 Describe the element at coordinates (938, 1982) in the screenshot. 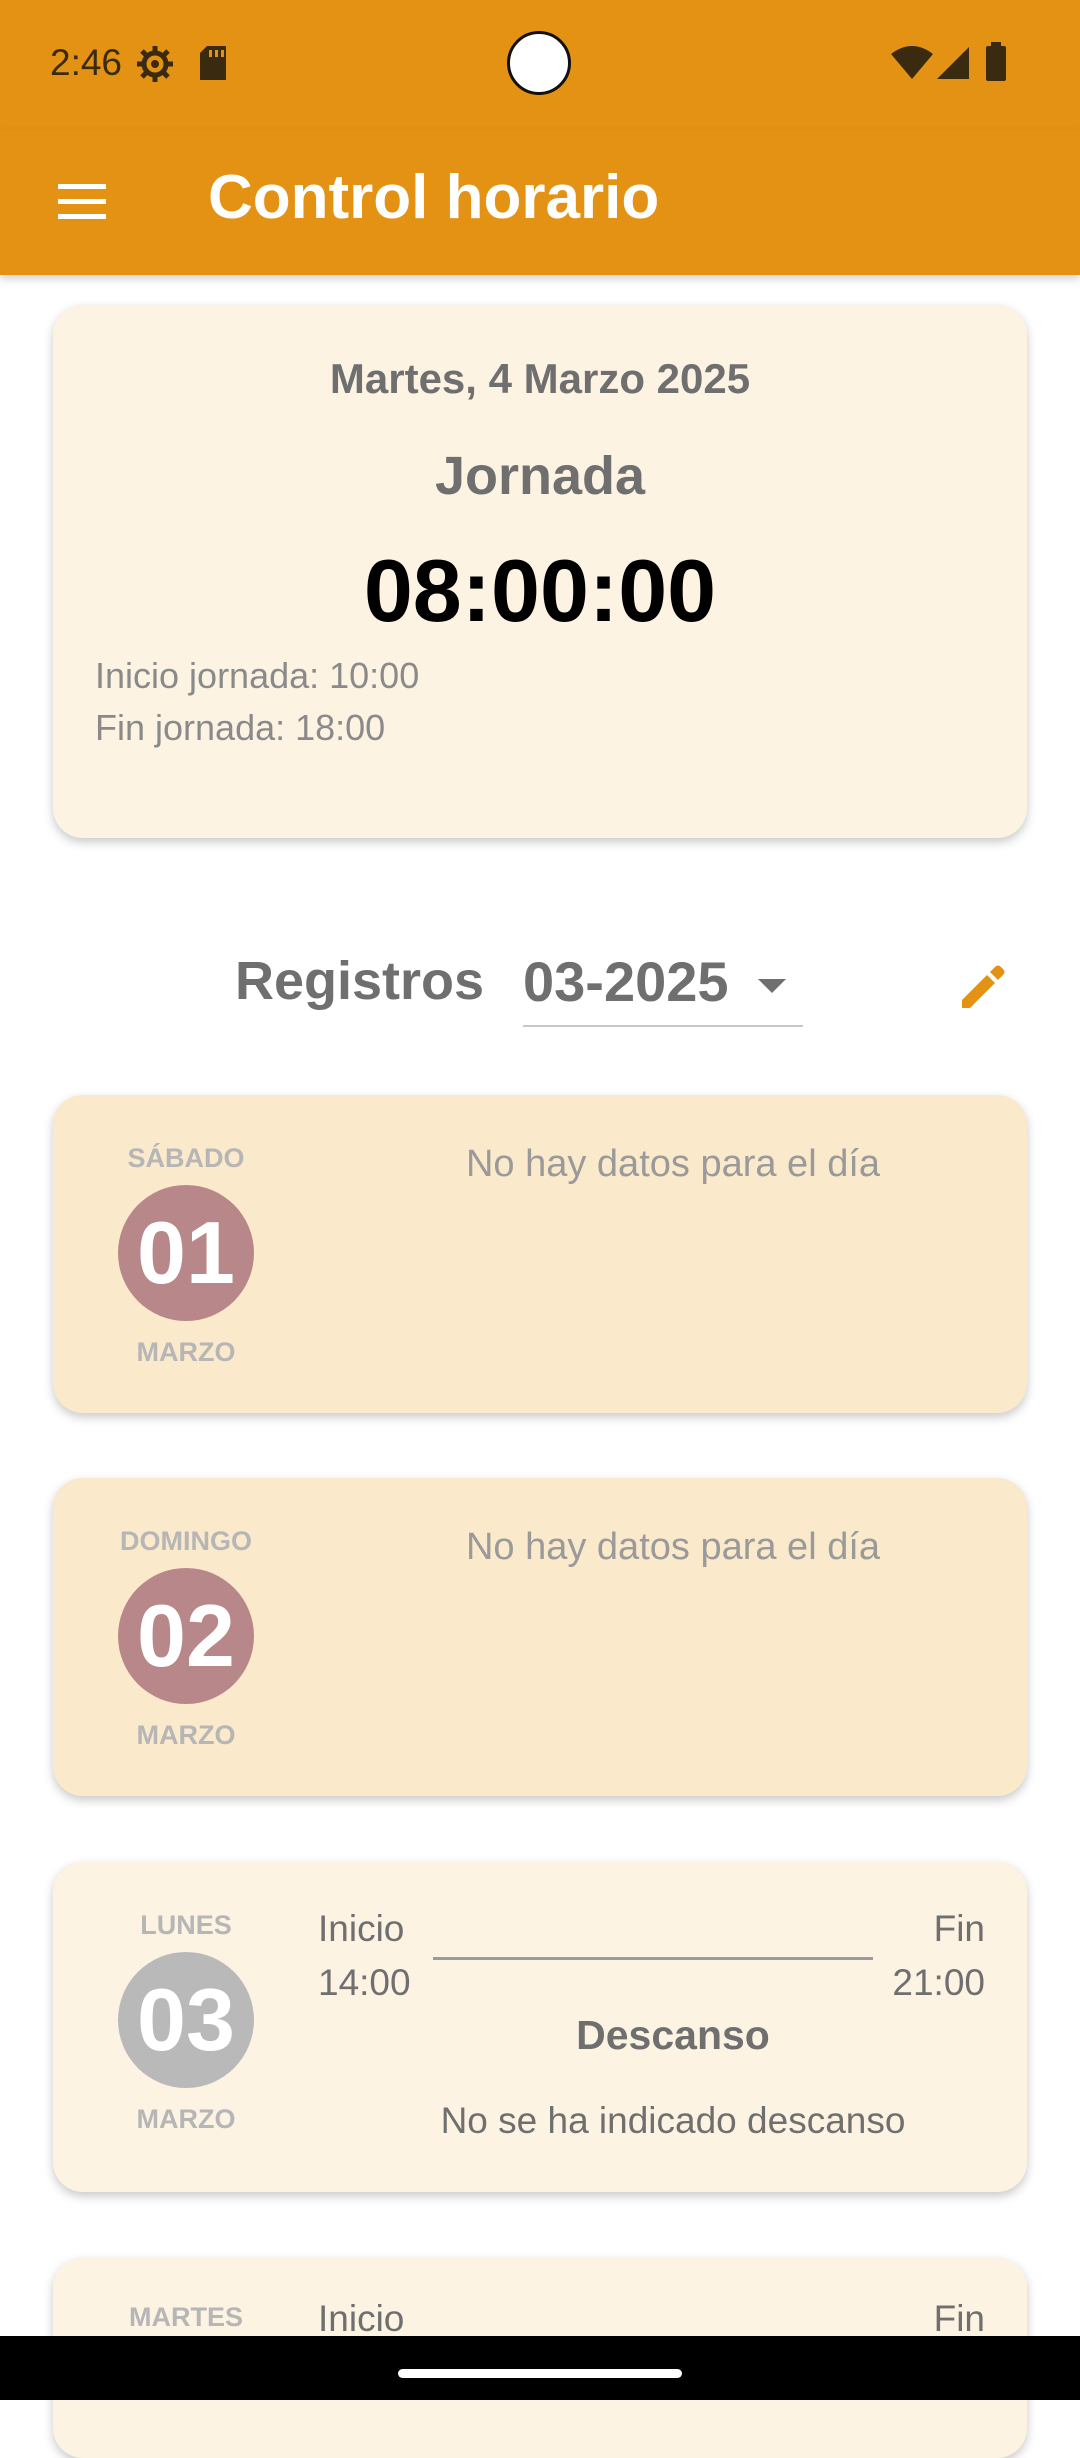

I see `end-time: 21:00` at that location.